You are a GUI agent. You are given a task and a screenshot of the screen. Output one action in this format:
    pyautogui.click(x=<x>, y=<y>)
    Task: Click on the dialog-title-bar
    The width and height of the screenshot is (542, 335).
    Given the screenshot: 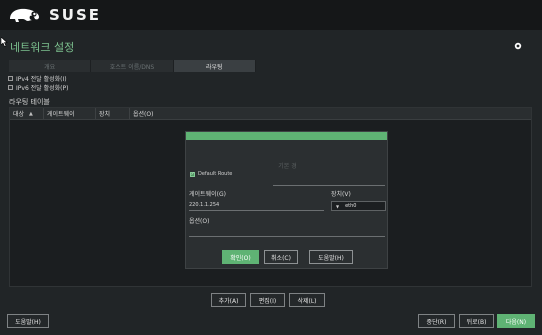 What is the action you would take?
    pyautogui.click(x=286, y=136)
    